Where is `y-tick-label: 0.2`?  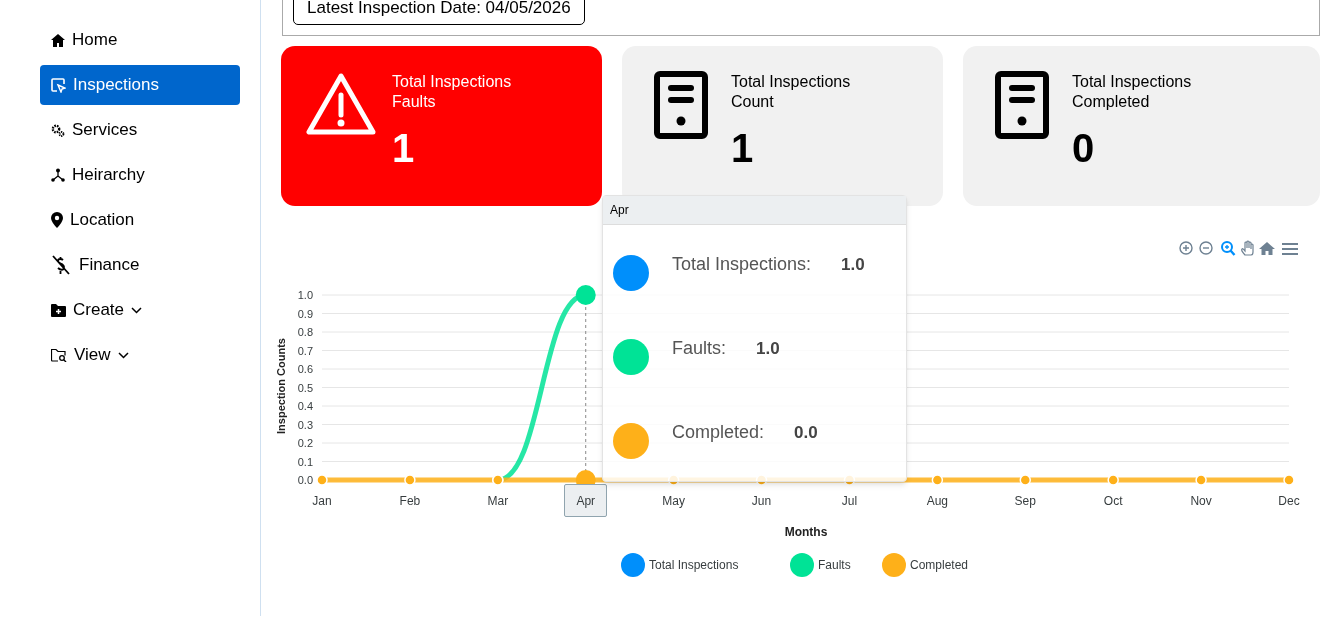 y-tick-label: 0.2 is located at coordinates (305, 443).